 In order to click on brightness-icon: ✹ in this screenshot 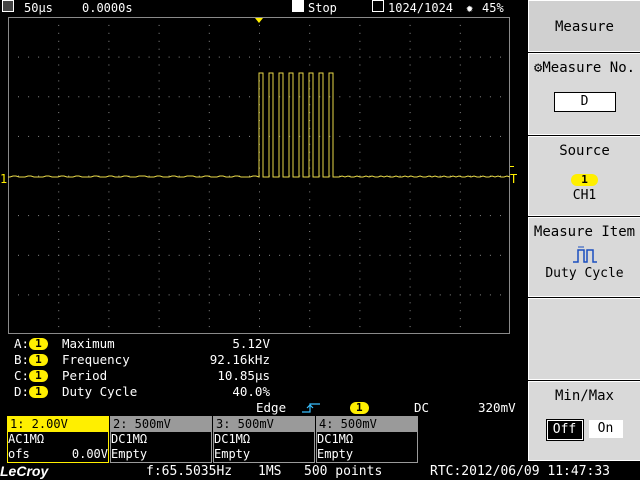, I will do `click(470, 8)`.